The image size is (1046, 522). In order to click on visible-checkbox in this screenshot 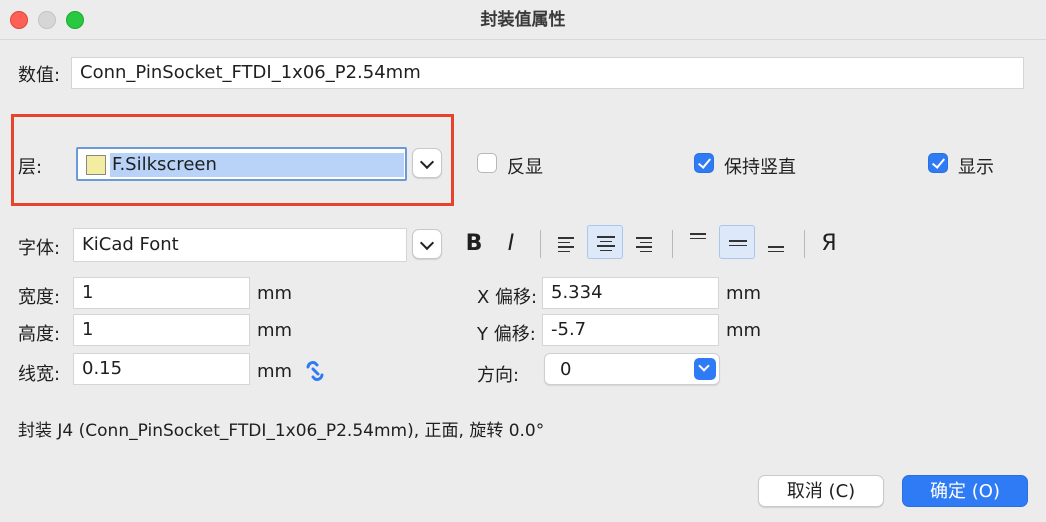, I will do `click(938, 163)`.